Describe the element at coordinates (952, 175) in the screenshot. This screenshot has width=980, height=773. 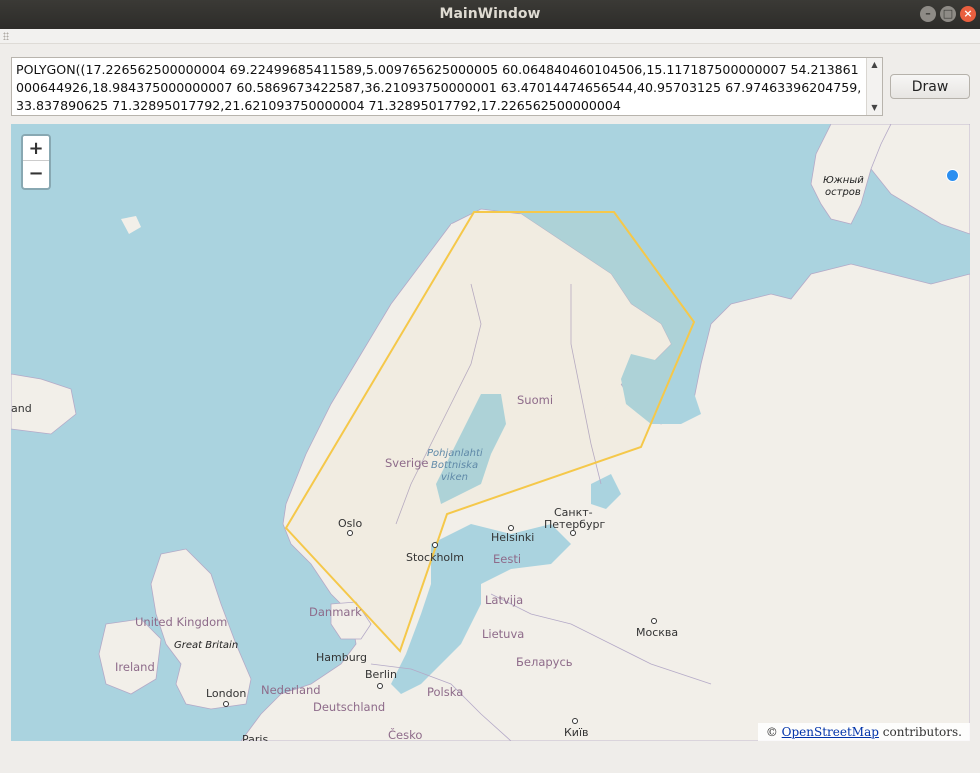
I see `location-marker-icon` at that location.